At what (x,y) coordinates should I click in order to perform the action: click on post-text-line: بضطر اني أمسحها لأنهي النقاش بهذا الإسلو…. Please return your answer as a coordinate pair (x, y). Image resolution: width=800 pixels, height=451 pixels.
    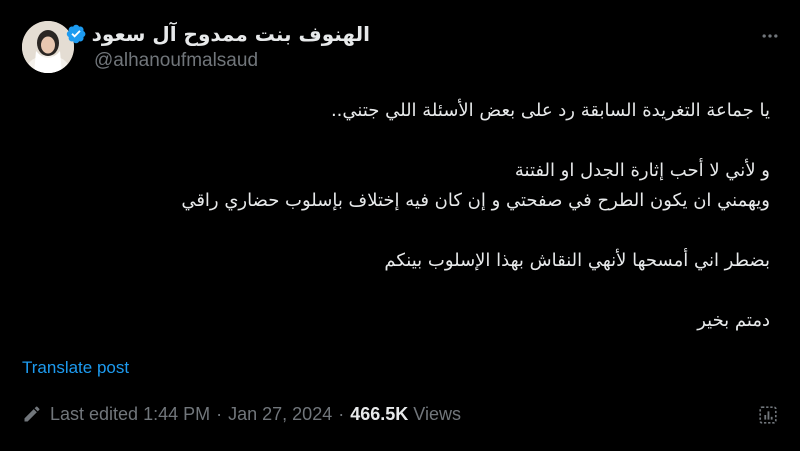
    Looking at the image, I should click on (577, 260).